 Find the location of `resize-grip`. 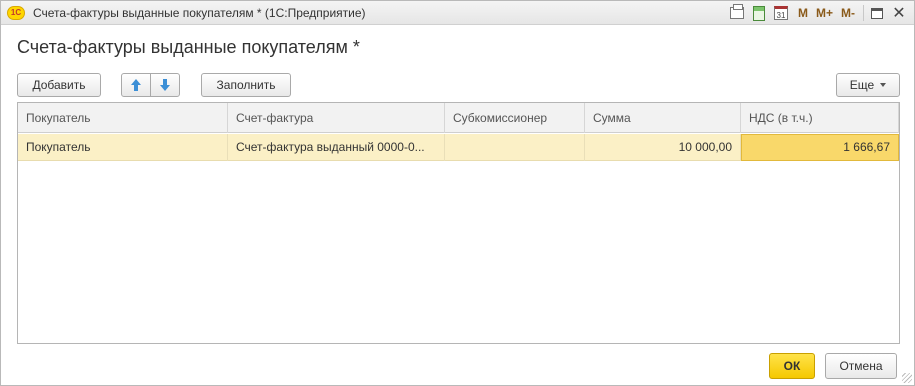

resize-grip is located at coordinates (907, 378).